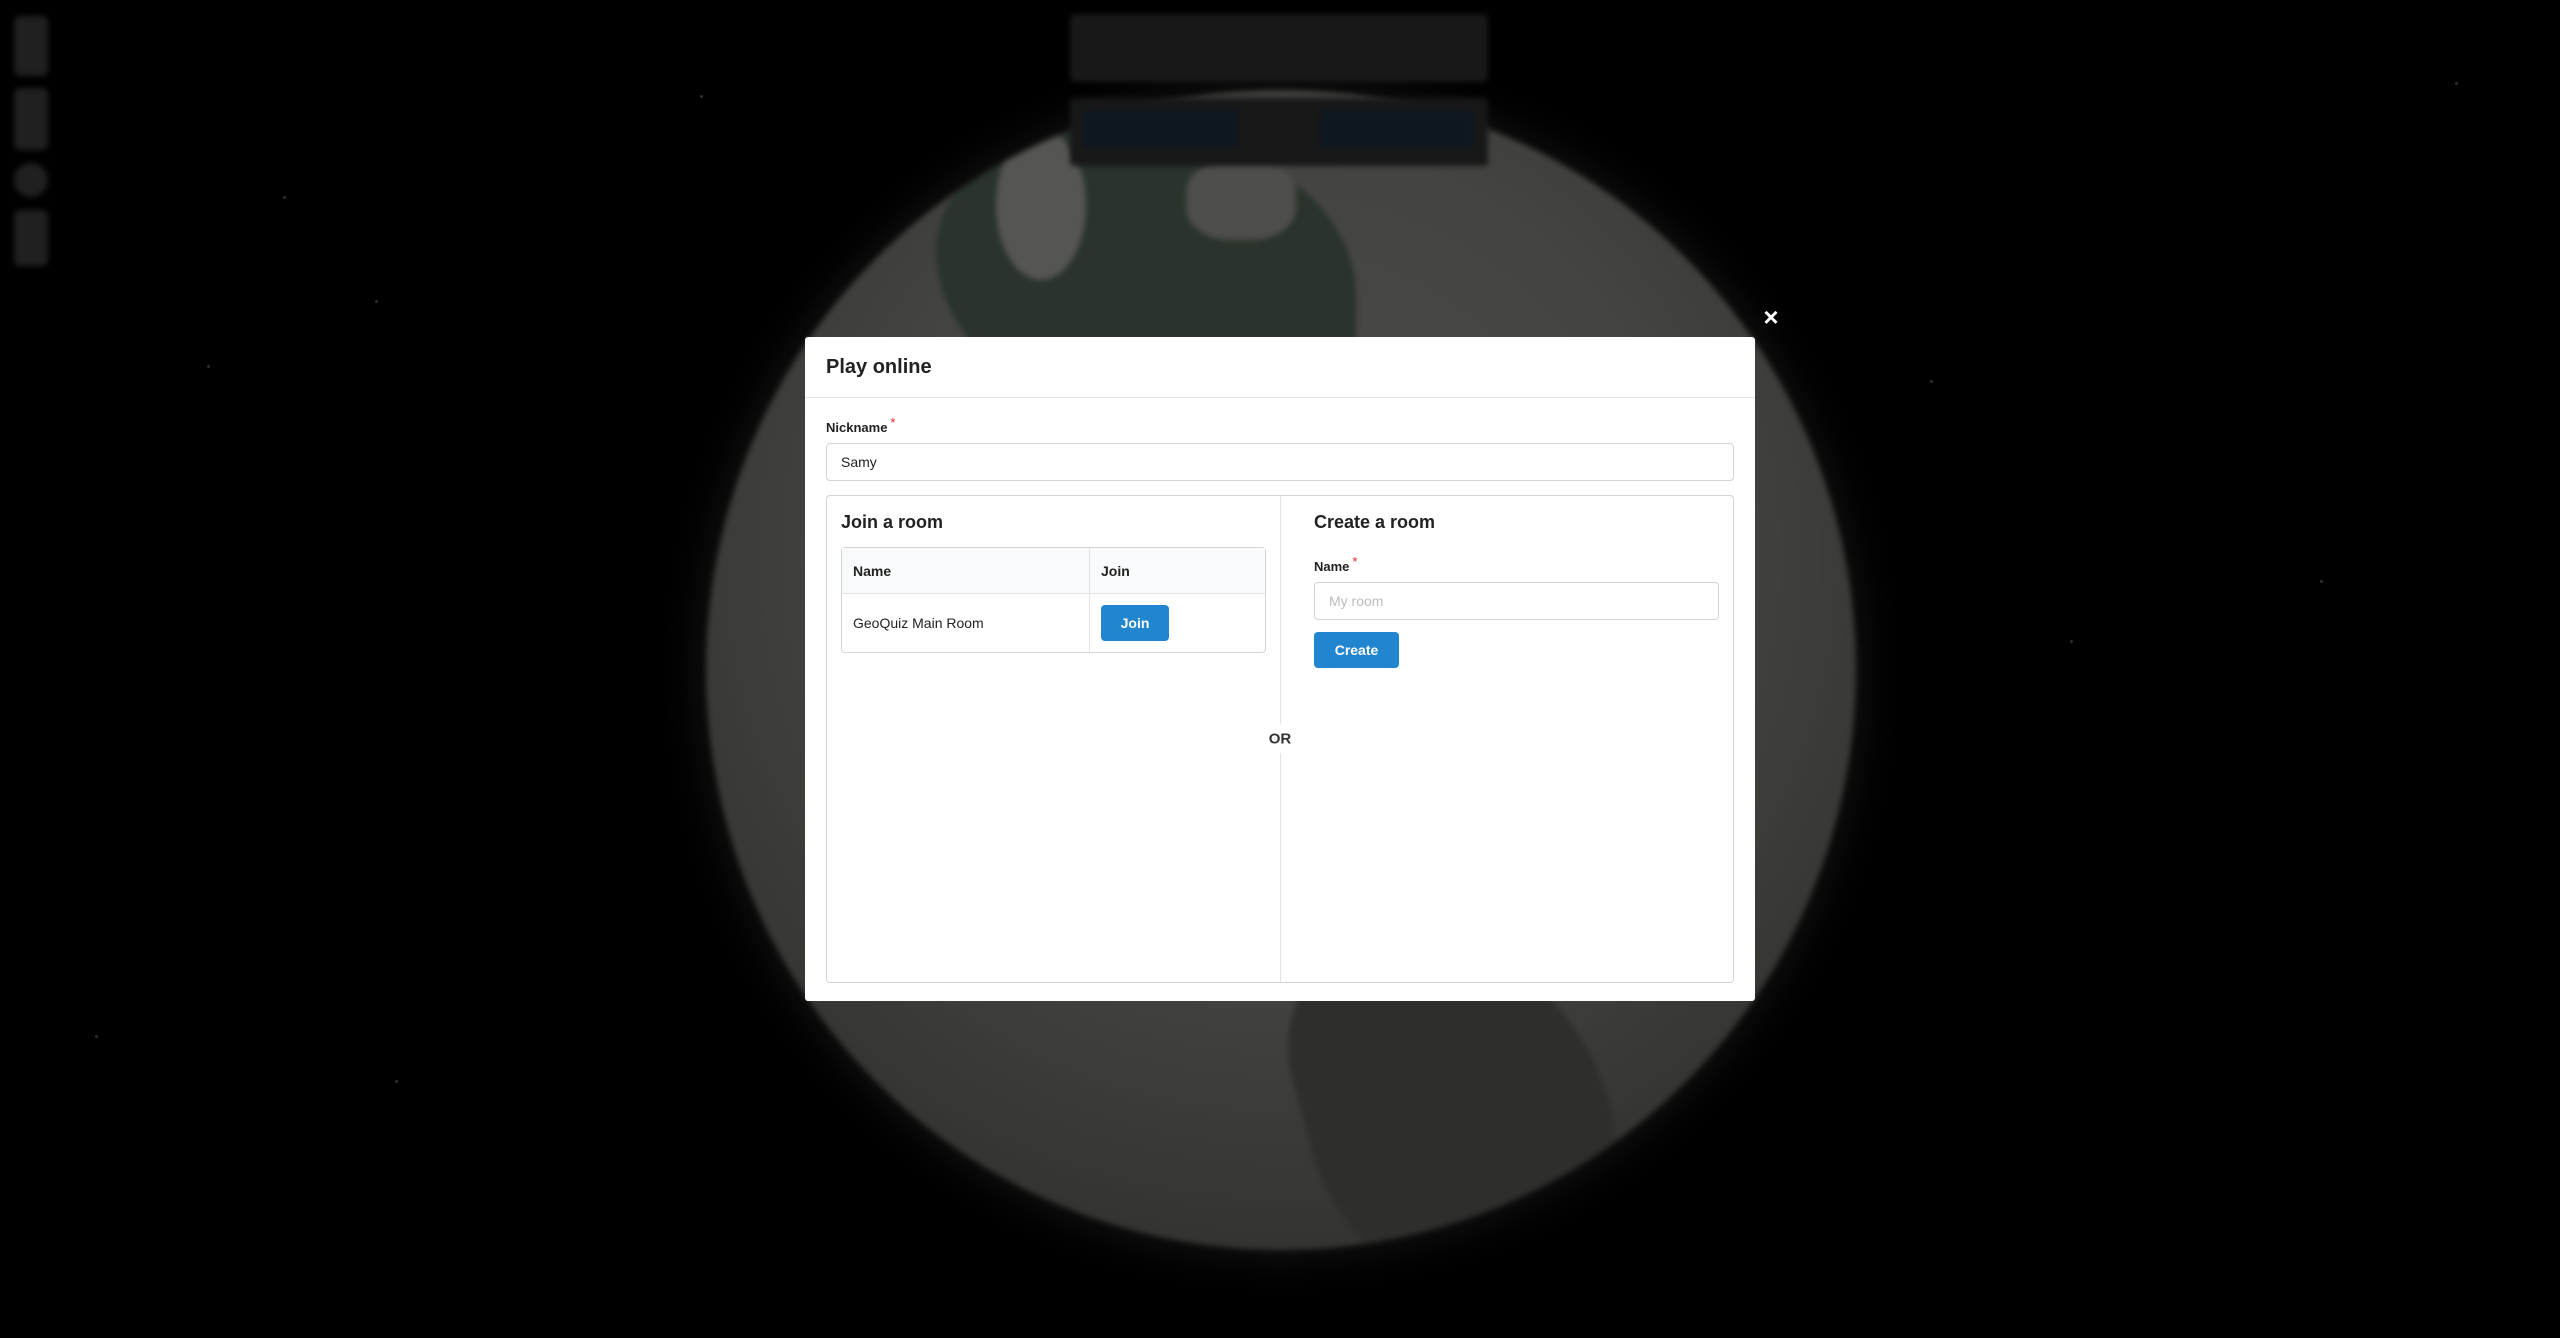 Image resolution: width=2560 pixels, height=1338 pixels. Describe the element at coordinates (1177, 571) in the screenshot. I see `column-header-join: Join` at that location.